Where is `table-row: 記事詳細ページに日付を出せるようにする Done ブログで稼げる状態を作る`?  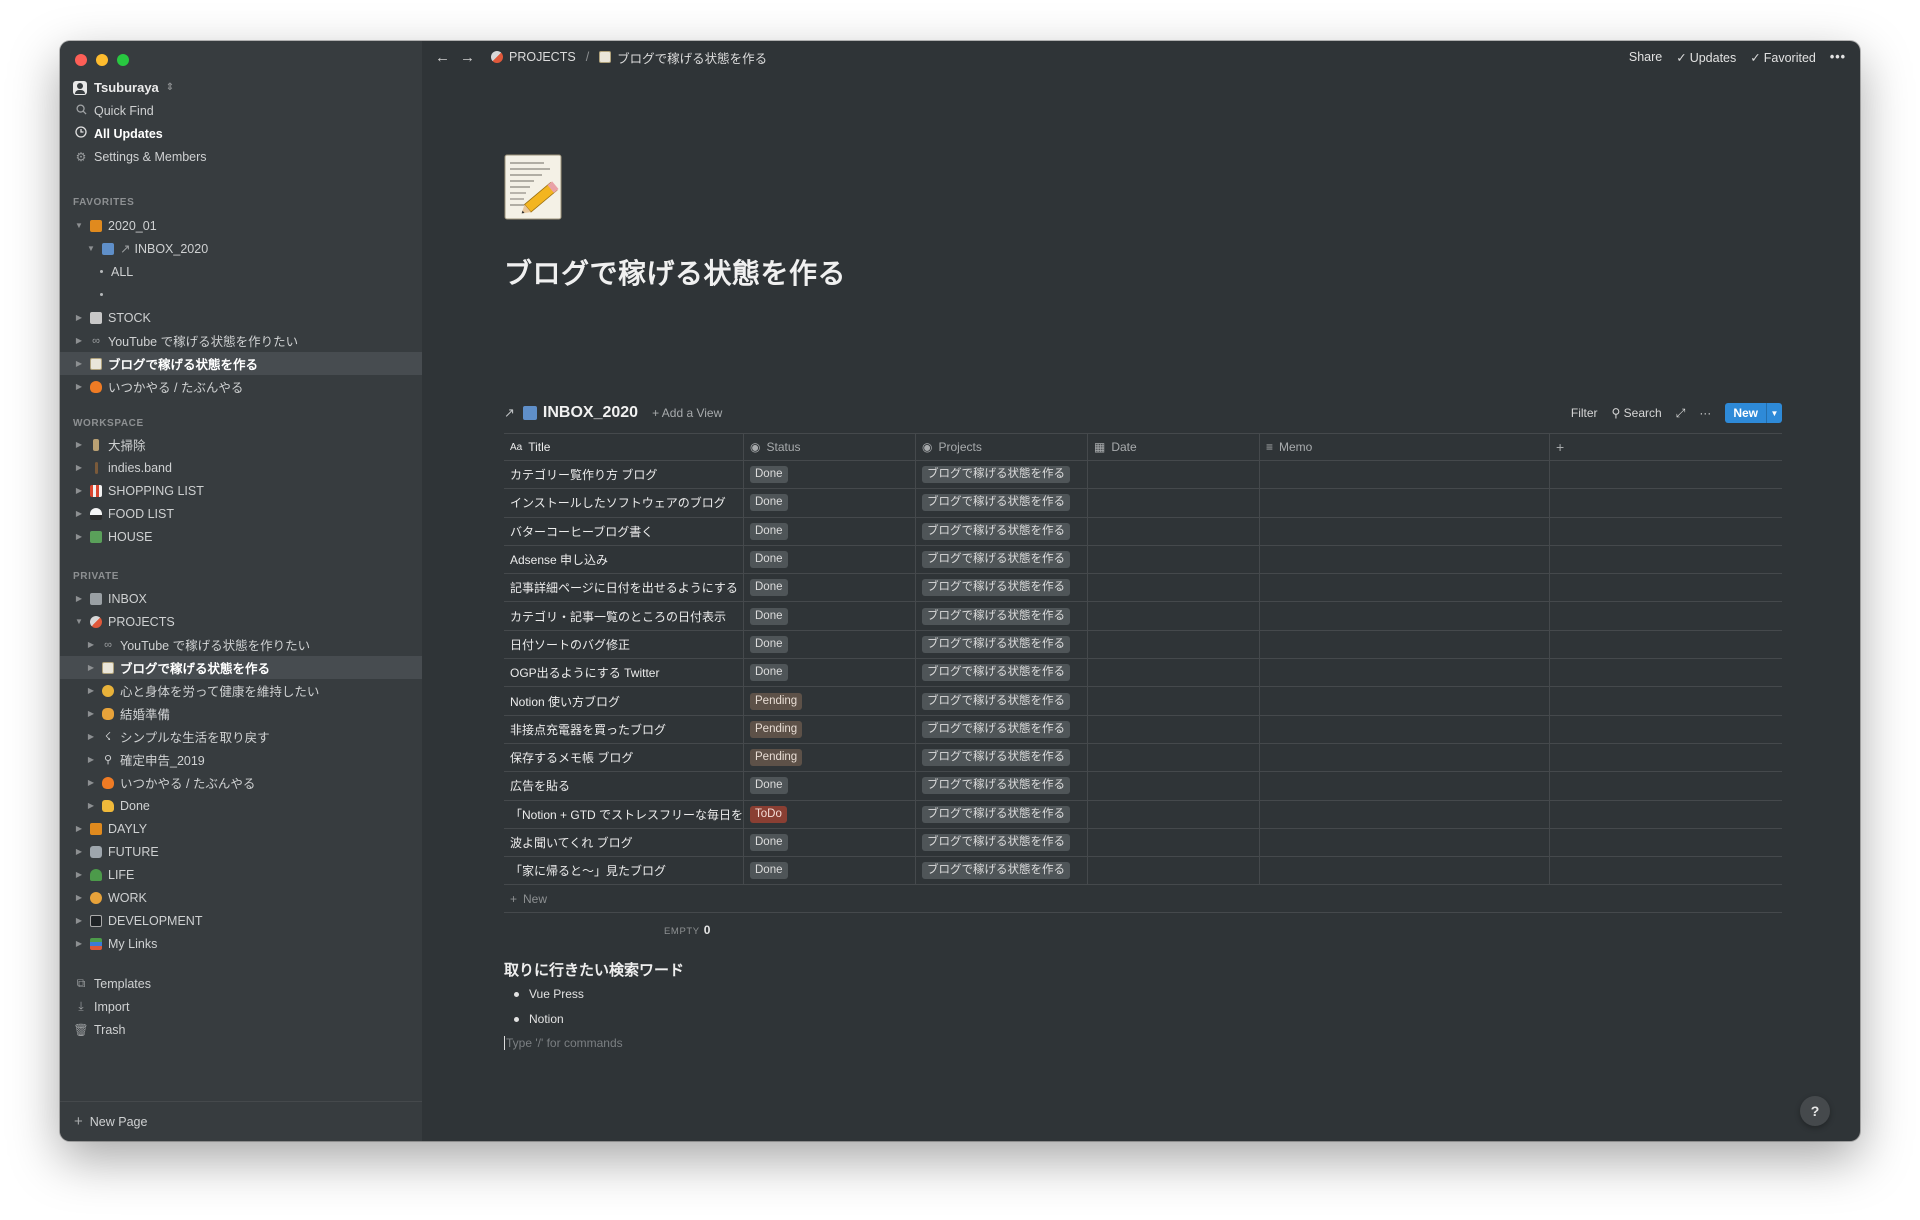 table-row: 記事詳細ページに日付を出せるようにする Done ブログで稼げる状態を作る is located at coordinates (1143, 588).